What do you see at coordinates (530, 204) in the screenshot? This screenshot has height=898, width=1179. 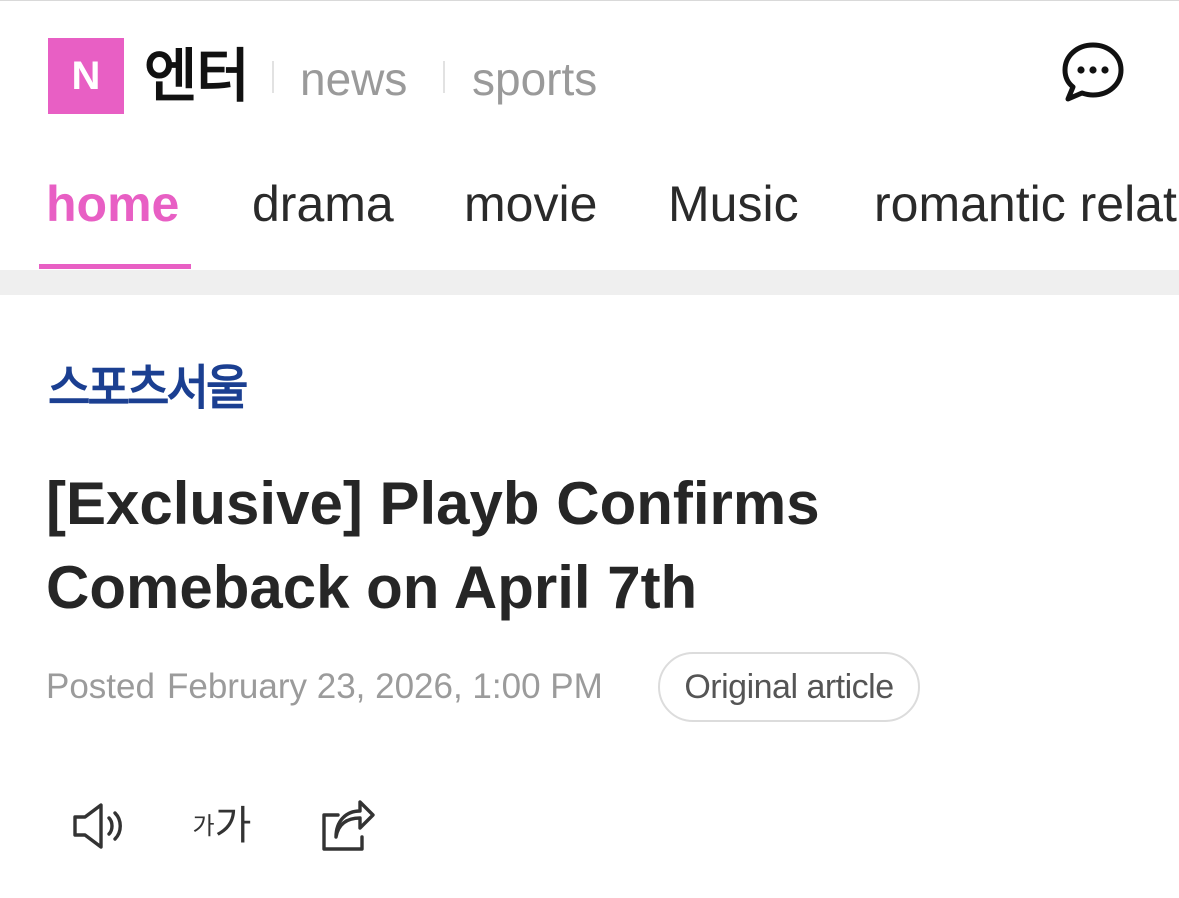 I see `tab-movie: movie` at bounding box center [530, 204].